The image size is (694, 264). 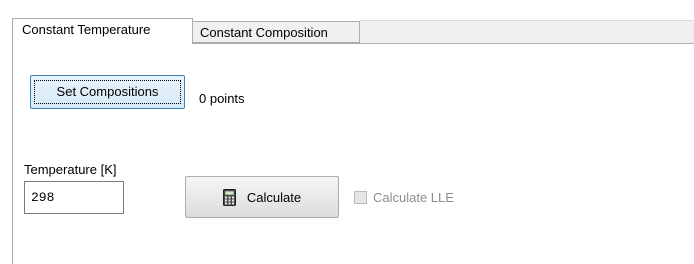 I want to click on calculate-lle-option: Calculate LLE, so click(x=404, y=197).